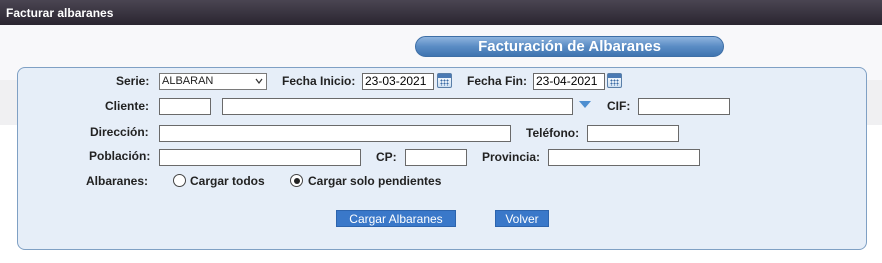  I want to click on provincia-label: Provincia:, so click(511, 157).